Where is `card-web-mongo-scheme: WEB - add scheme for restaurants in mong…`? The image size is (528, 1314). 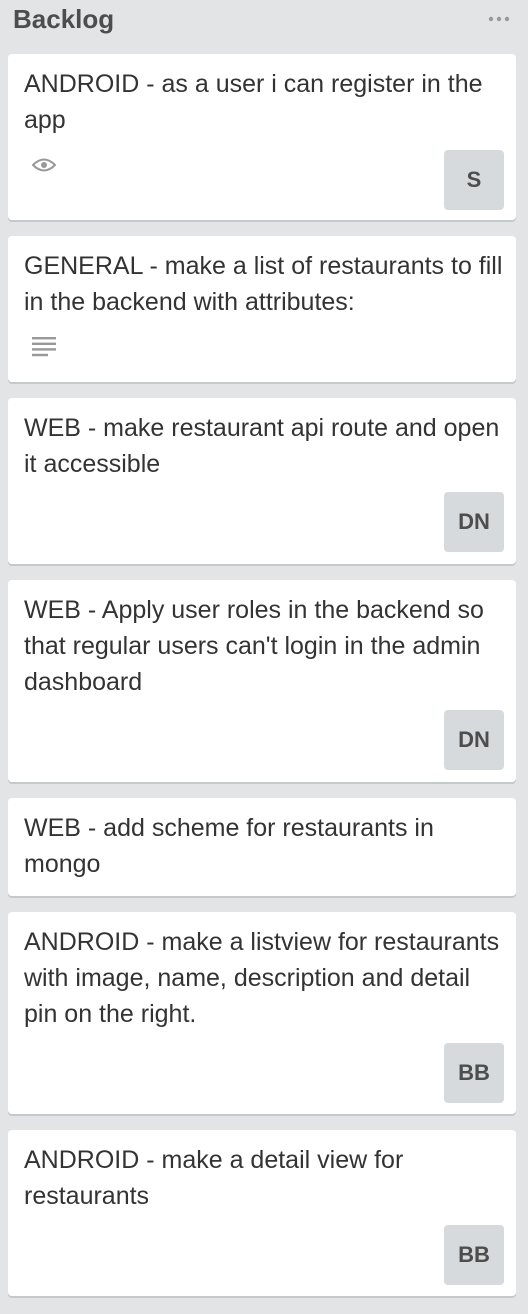 card-web-mongo-scheme: WEB - add scheme for restaurants in mong… is located at coordinates (262, 847).